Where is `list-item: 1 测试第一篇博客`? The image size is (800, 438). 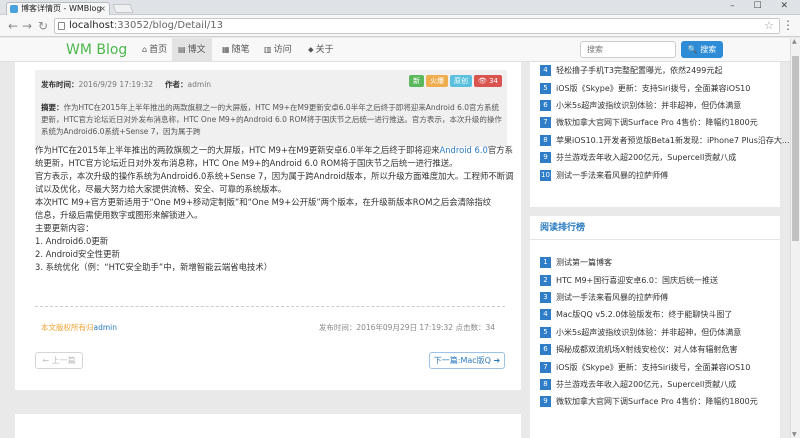
list-item: 1 测试第一篇博客 is located at coordinates (649, 262).